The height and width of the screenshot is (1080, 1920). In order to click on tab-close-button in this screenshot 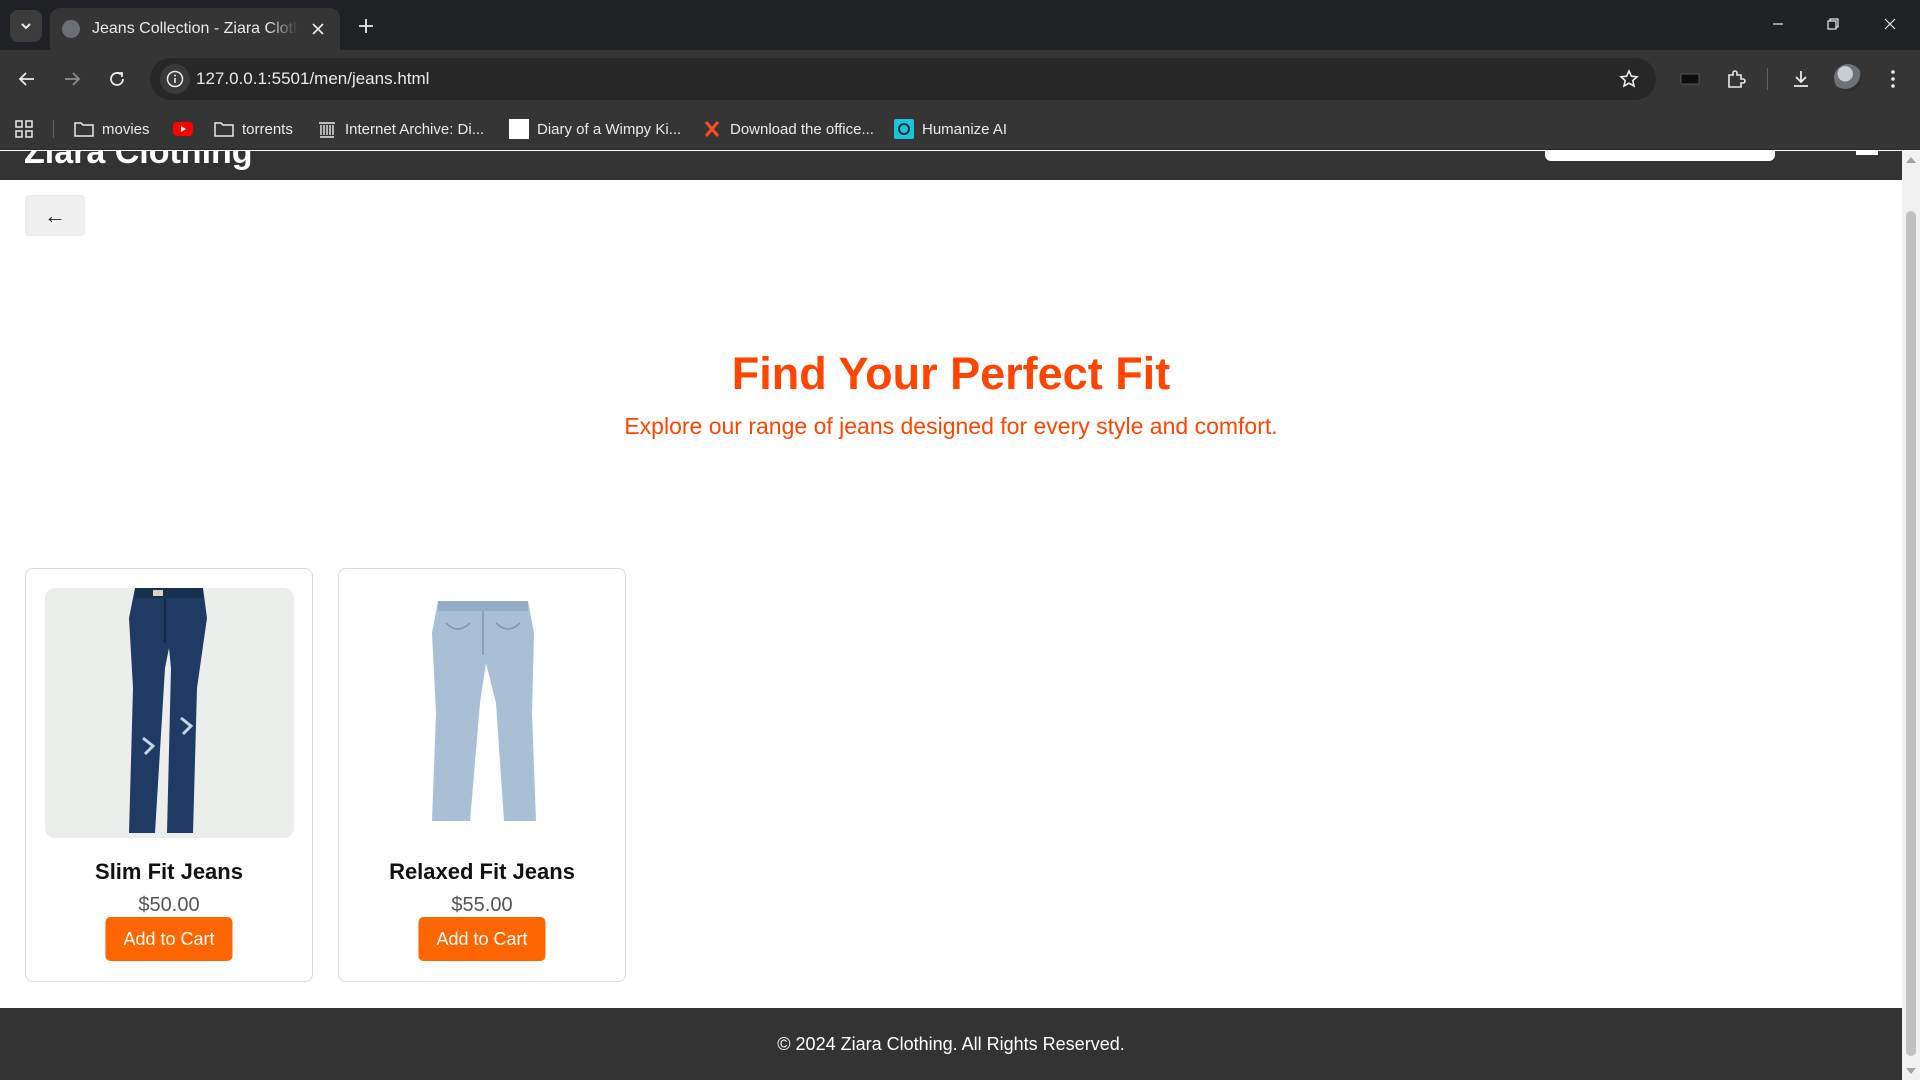, I will do `click(318, 29)`.